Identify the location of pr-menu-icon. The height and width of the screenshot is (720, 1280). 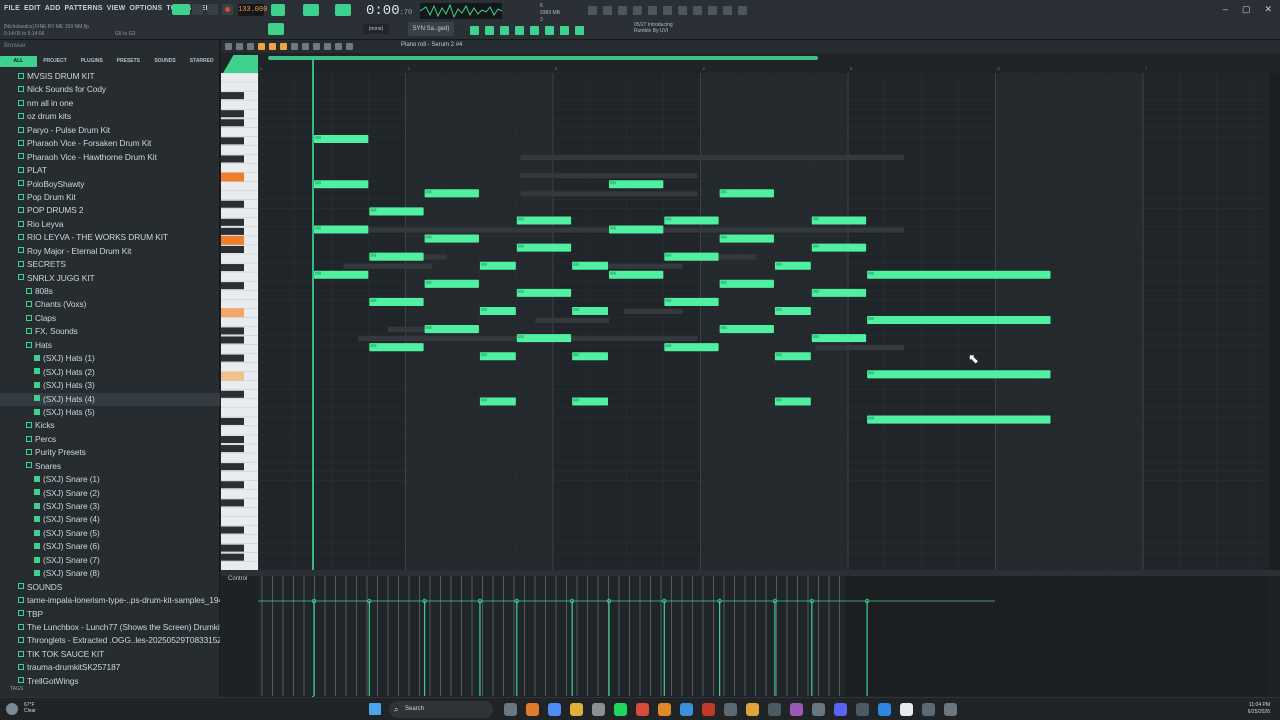
(228, 46).